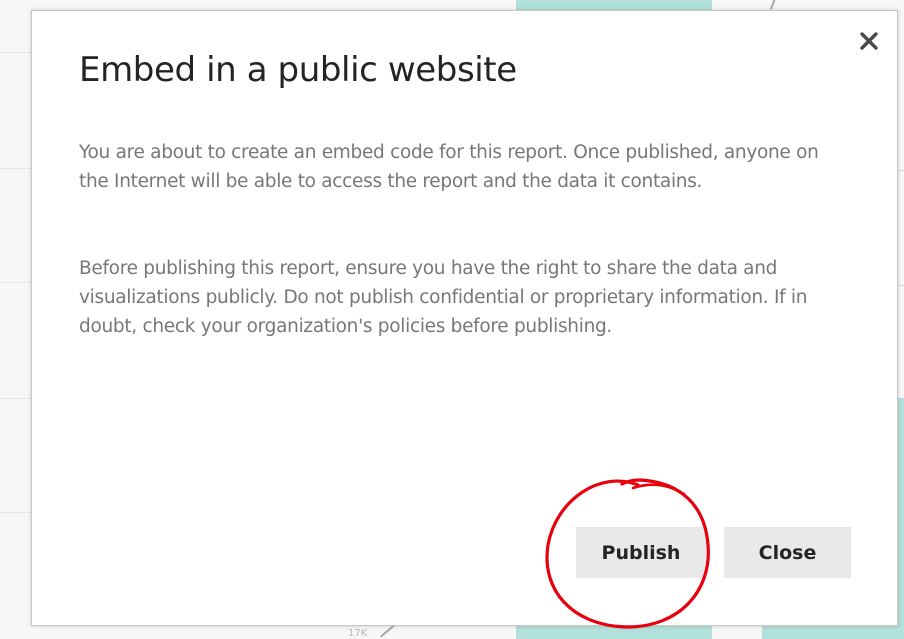 This screenshot has width=904, height=639. Describe the element at coordinates (900, 518) in the screenshot. I see `background-bar-side` at that location.